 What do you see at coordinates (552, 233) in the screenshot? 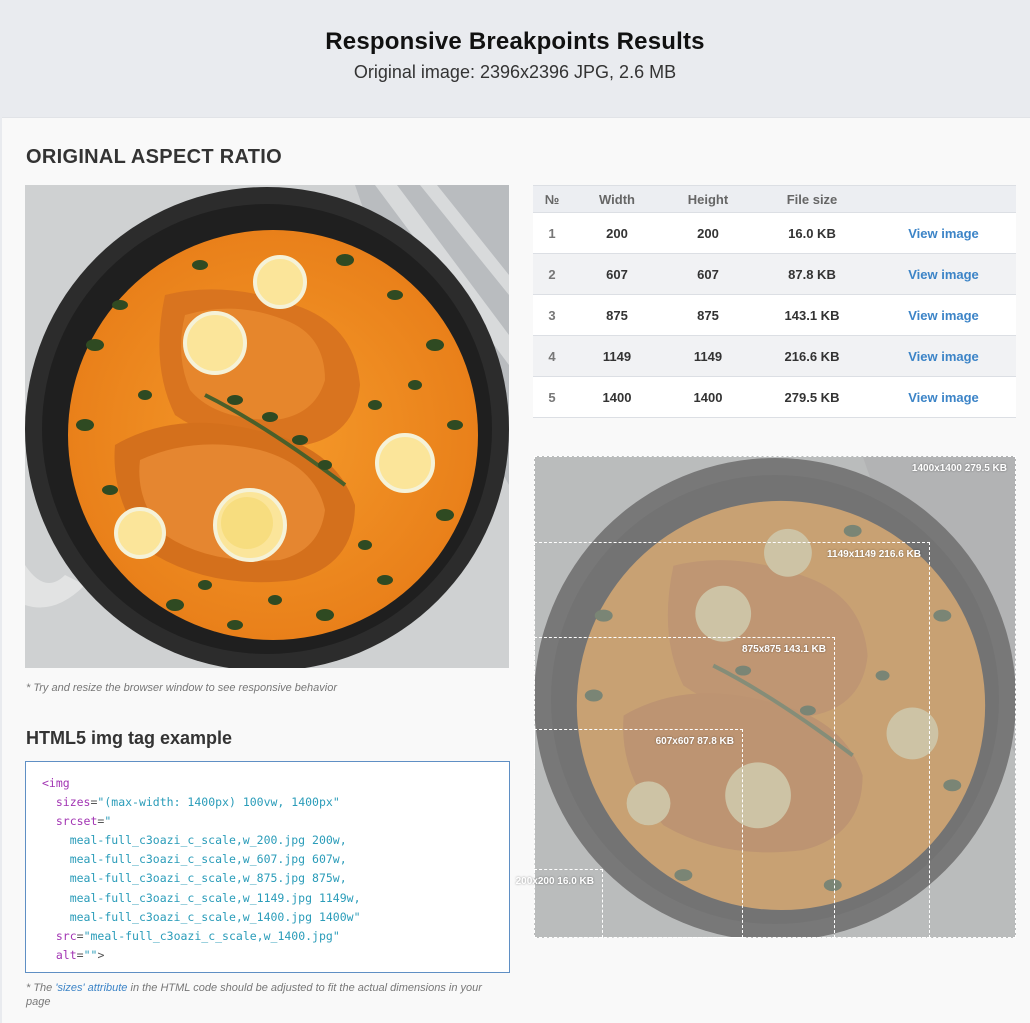
I see `row-number: 1` at bounding box center [552, 233].